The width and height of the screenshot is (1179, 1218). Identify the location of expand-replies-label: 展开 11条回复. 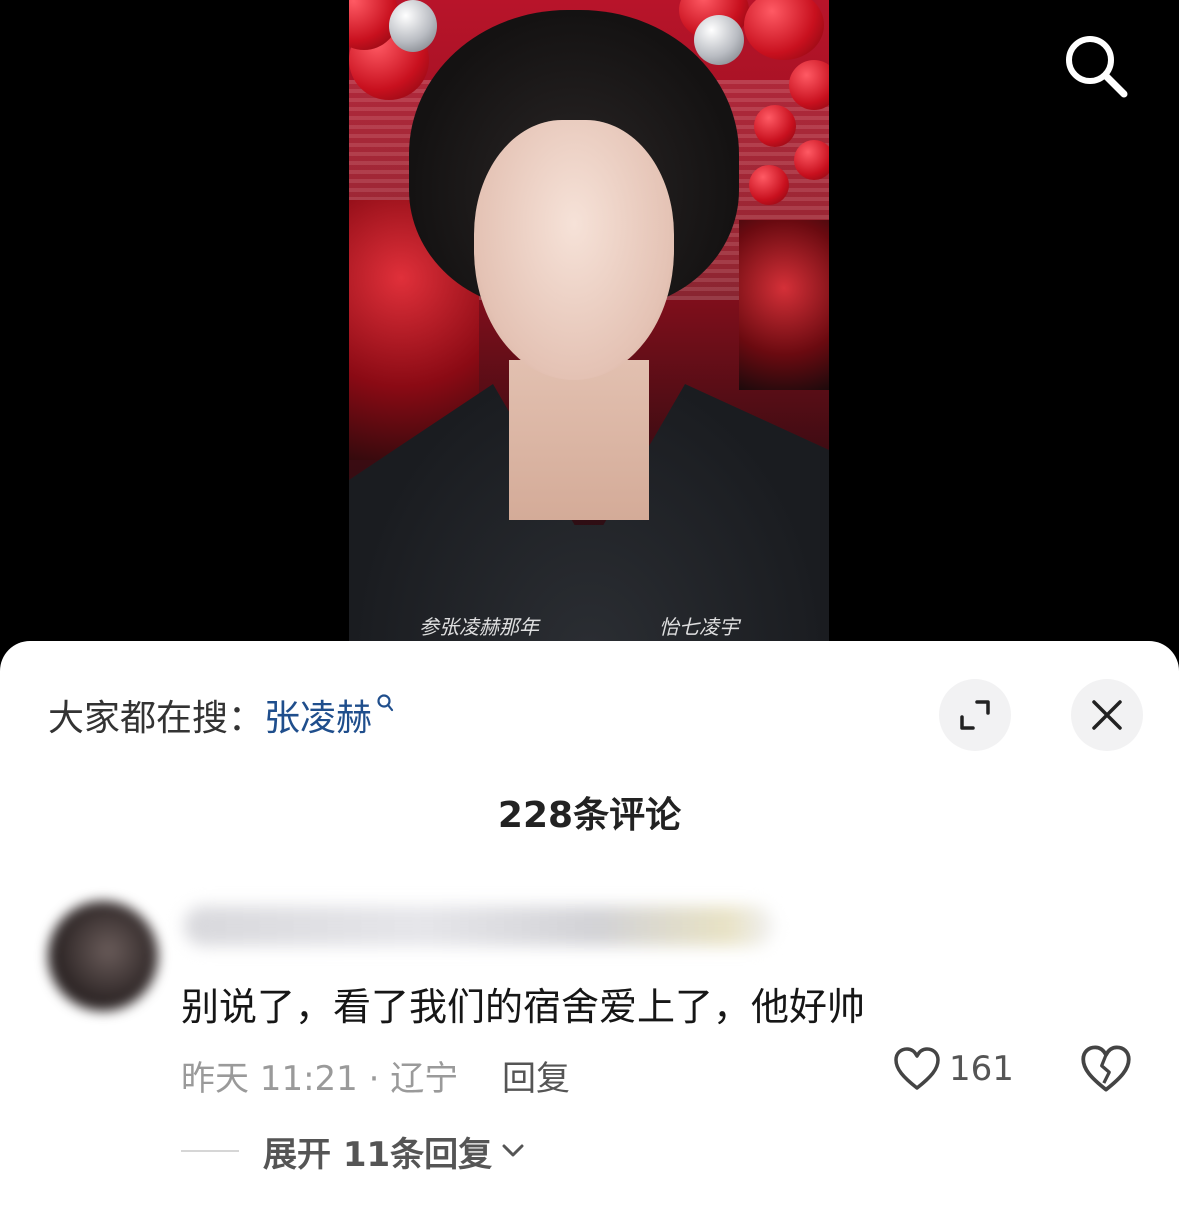
(378, 1154).